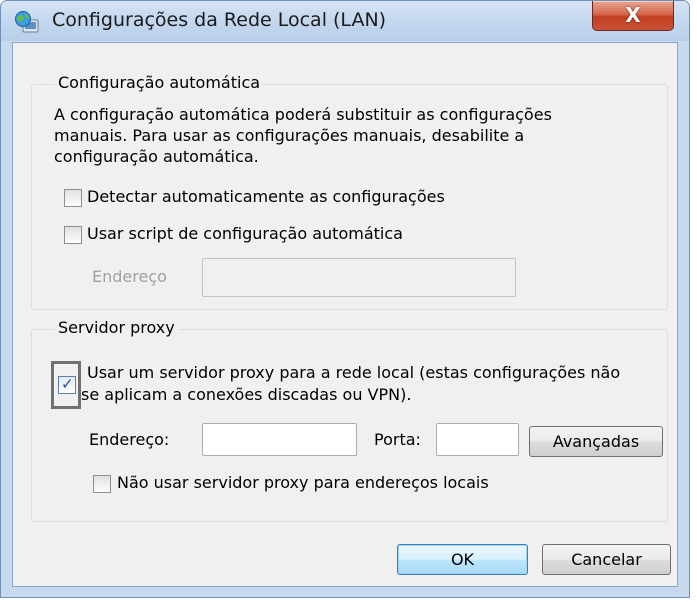 The width and height of the screenshot is (697, 602). Describe the element at coordinates (359, 277) in the screenshot. I see `script-address-input` at that location.